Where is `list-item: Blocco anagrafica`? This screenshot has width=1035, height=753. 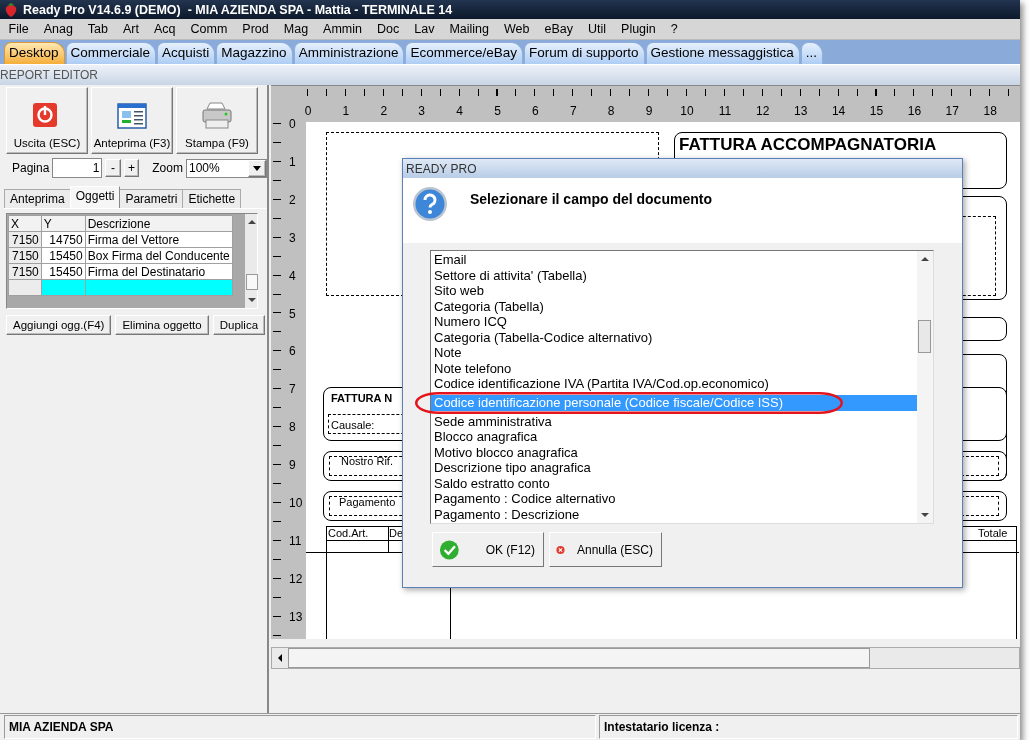
list-item: Blocco anagrafica is located at coordinates (674, 437).